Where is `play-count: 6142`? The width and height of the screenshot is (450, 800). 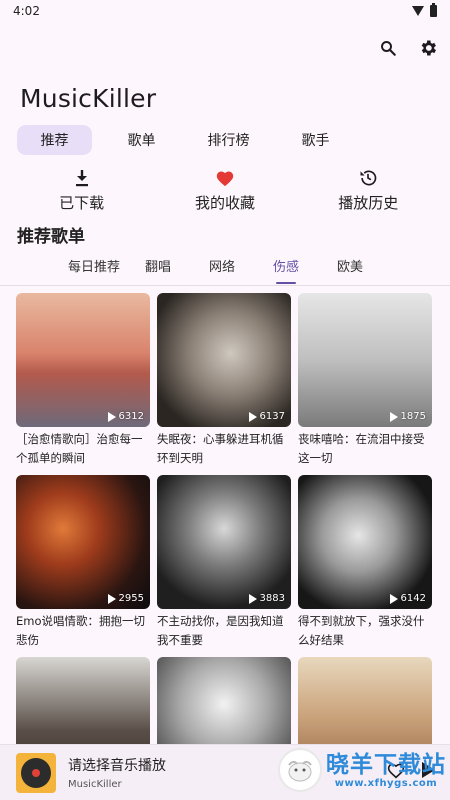 play-count: 6142 is located at coordinates (407, 598).